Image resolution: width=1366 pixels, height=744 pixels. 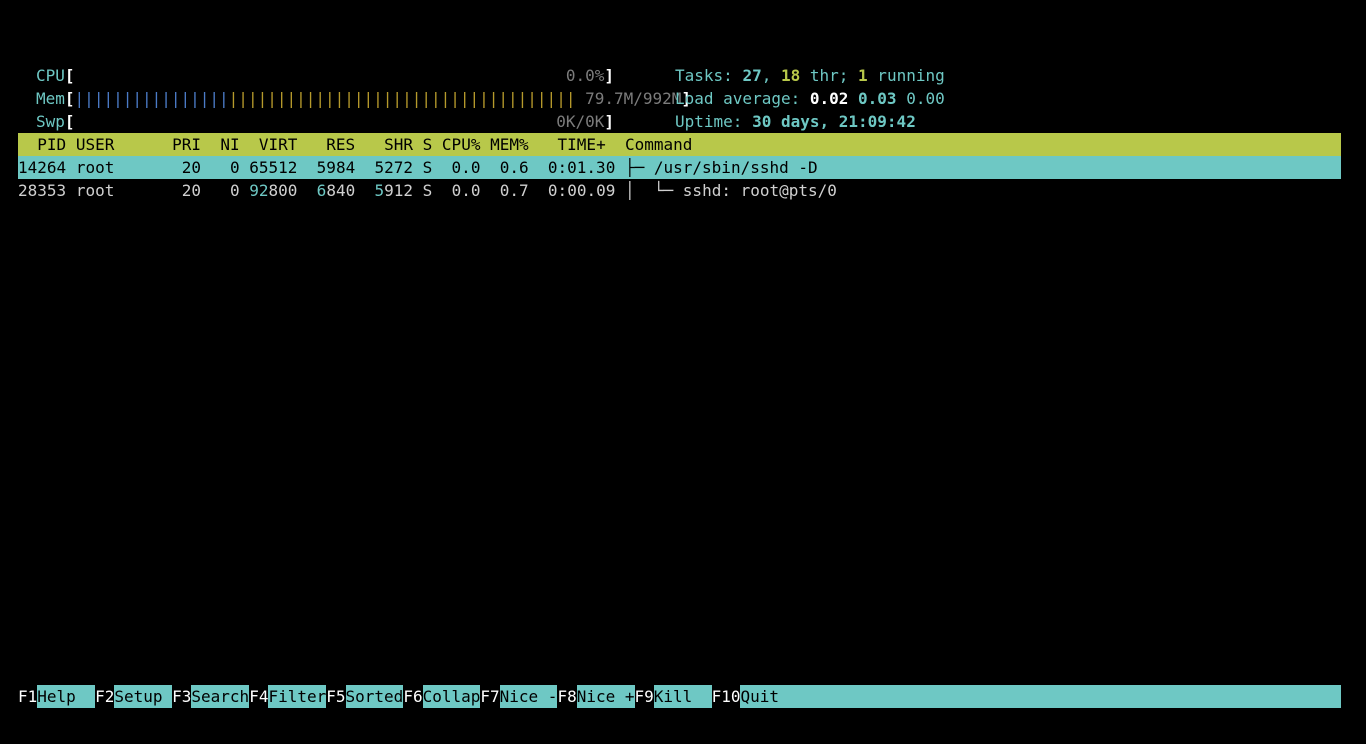 I want to click on row-time: 0:00.09, so click(x=581, y=190).